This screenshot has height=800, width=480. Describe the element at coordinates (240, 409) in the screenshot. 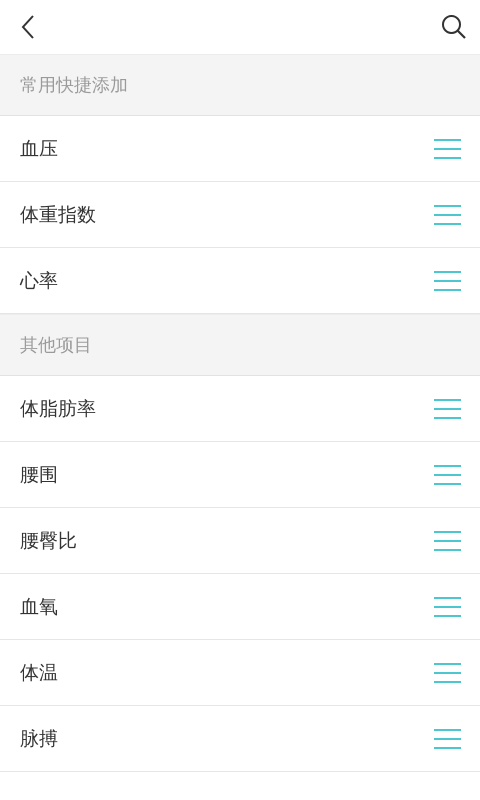

I see `list-item: 体脂肪率` at that location.